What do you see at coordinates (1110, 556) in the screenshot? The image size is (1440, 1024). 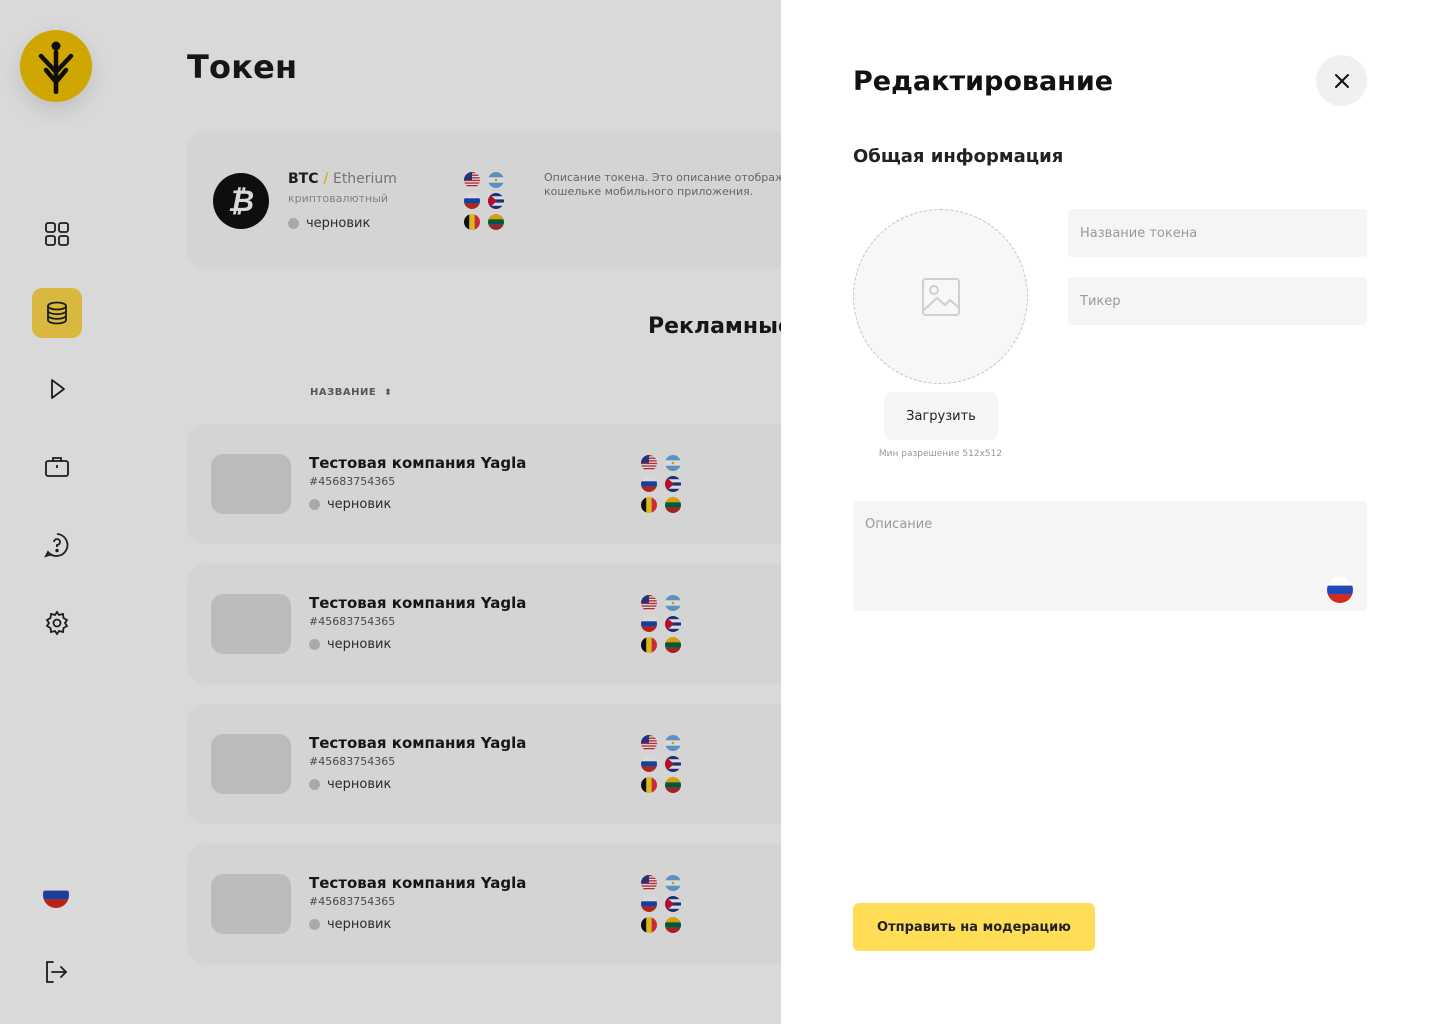 I see `description-textarea` at bounding box center [1110, 556].